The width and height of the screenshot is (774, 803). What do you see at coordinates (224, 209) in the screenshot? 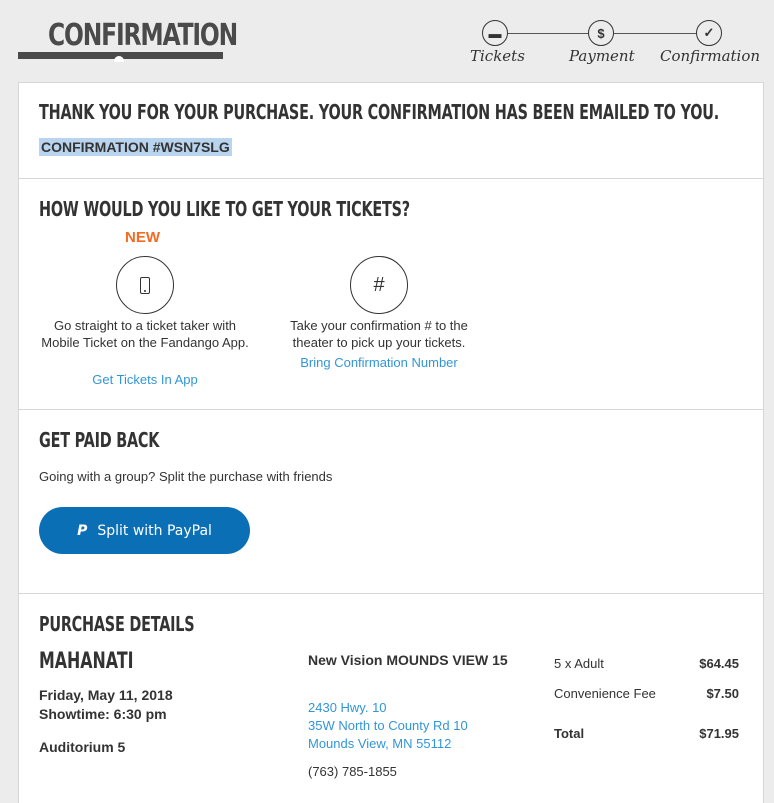
I see `delivery-heading: HOW WOULD YOU LIKE TO GET YOUR TICKETS?` at bounding box center [224, 209].